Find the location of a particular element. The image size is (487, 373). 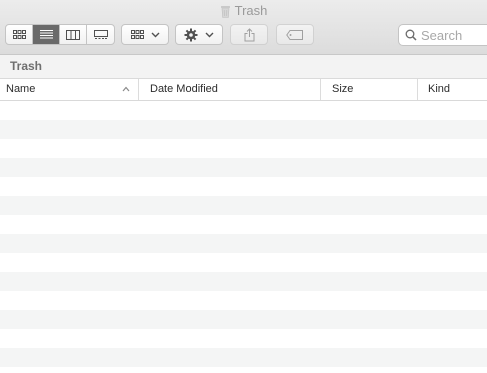

column-view-button is located at coordinates (73, 34).